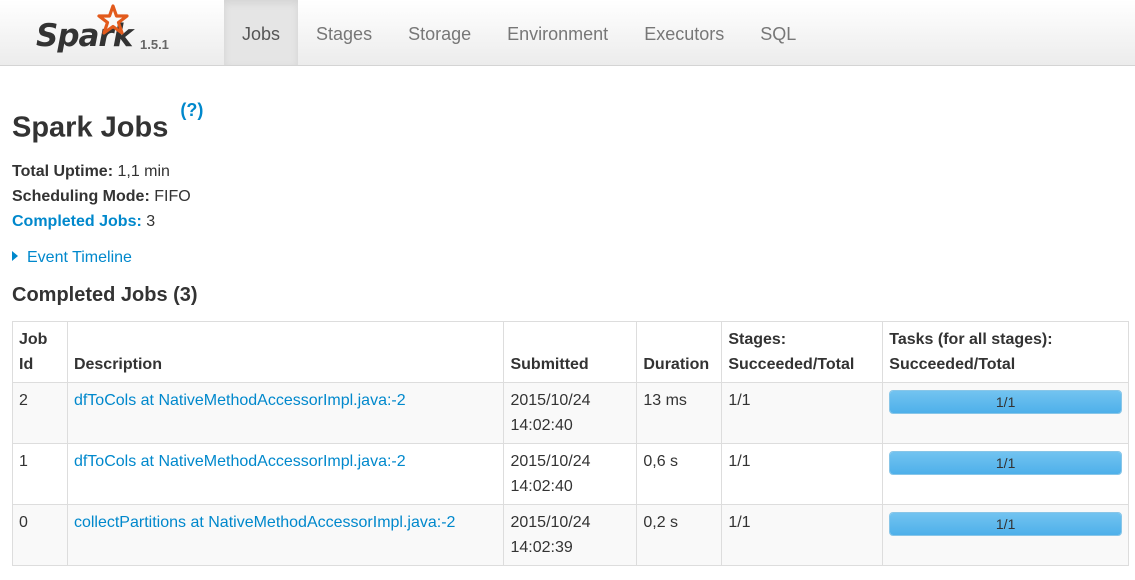 The image size is (1135, 580). What do you see at coordinates (679, 535) in the screenshot?
I see `duration-cell: 0,2 s` at bounding box center [679, 535].